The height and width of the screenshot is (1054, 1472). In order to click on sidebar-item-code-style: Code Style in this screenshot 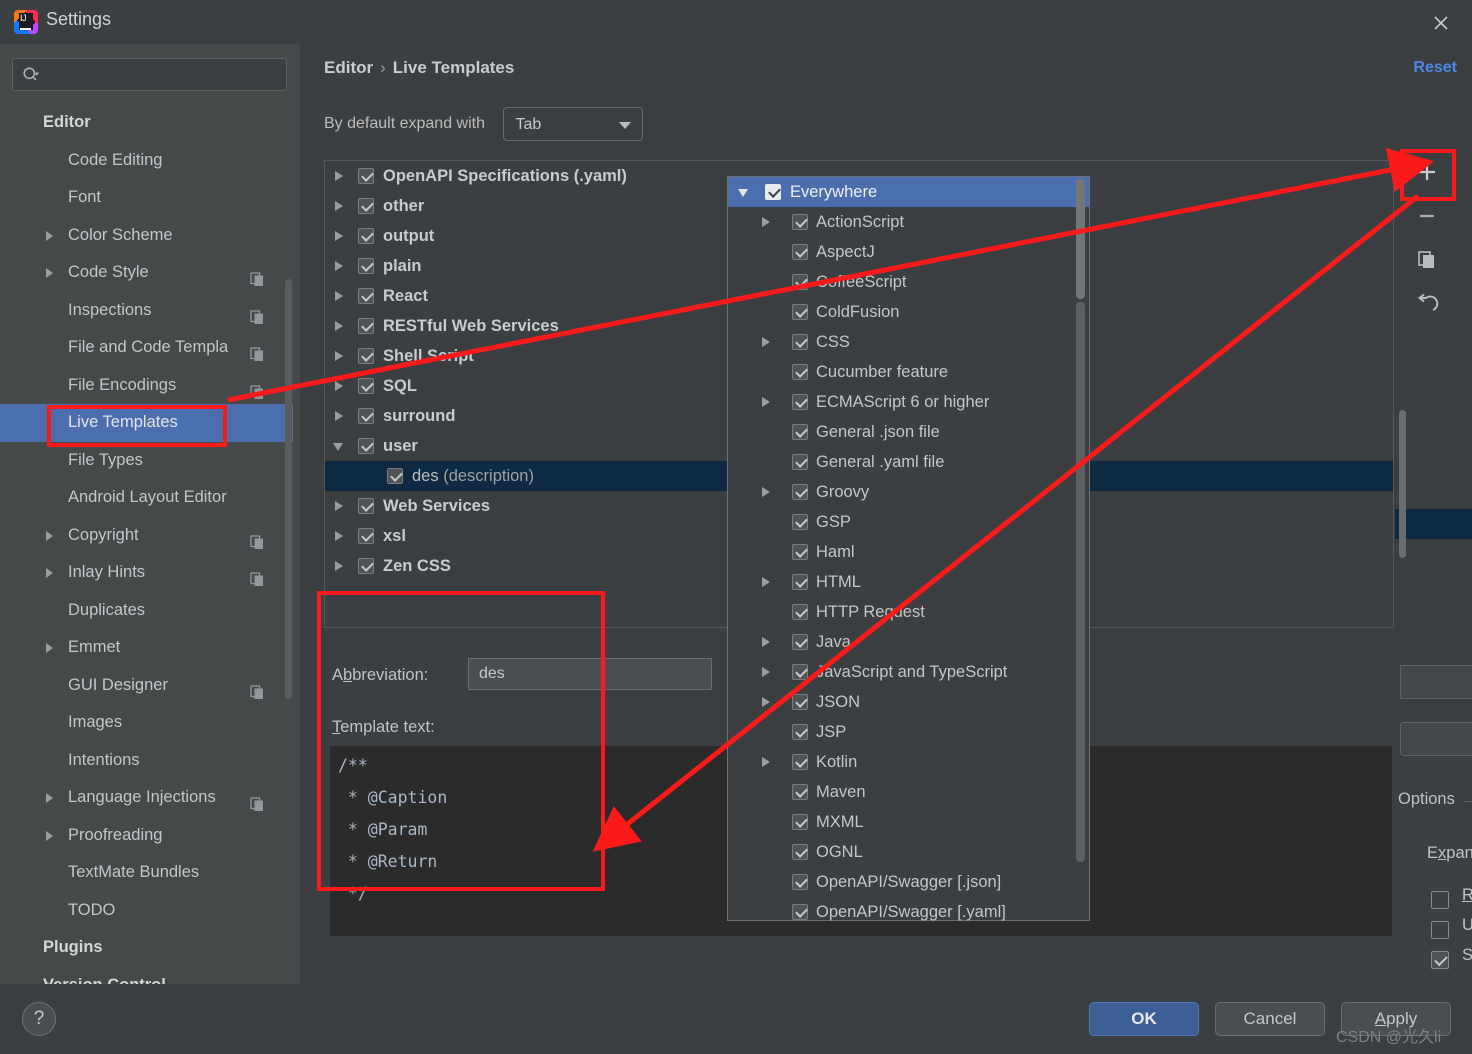, I will do `click(146, 273)`.